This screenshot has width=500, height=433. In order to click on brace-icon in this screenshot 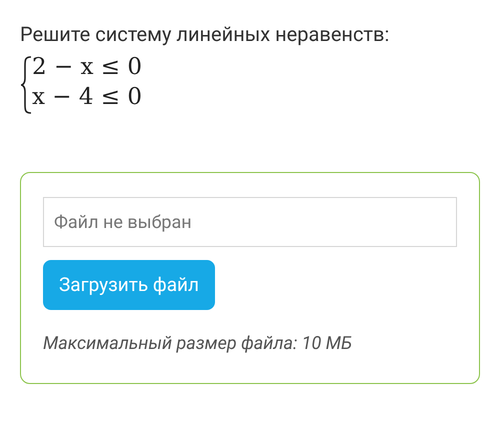, I will do `click(26, 85)`.